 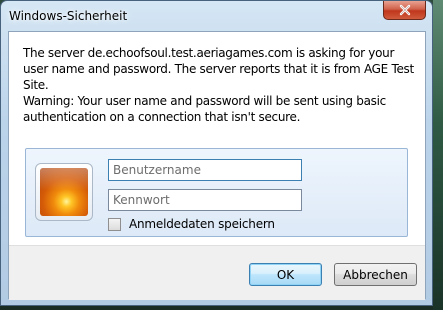 What do you see at coordinates (68, 16) in the screenshot?
I see `window-title: Windows-Sicherheit` at bounding box center [68, 16].